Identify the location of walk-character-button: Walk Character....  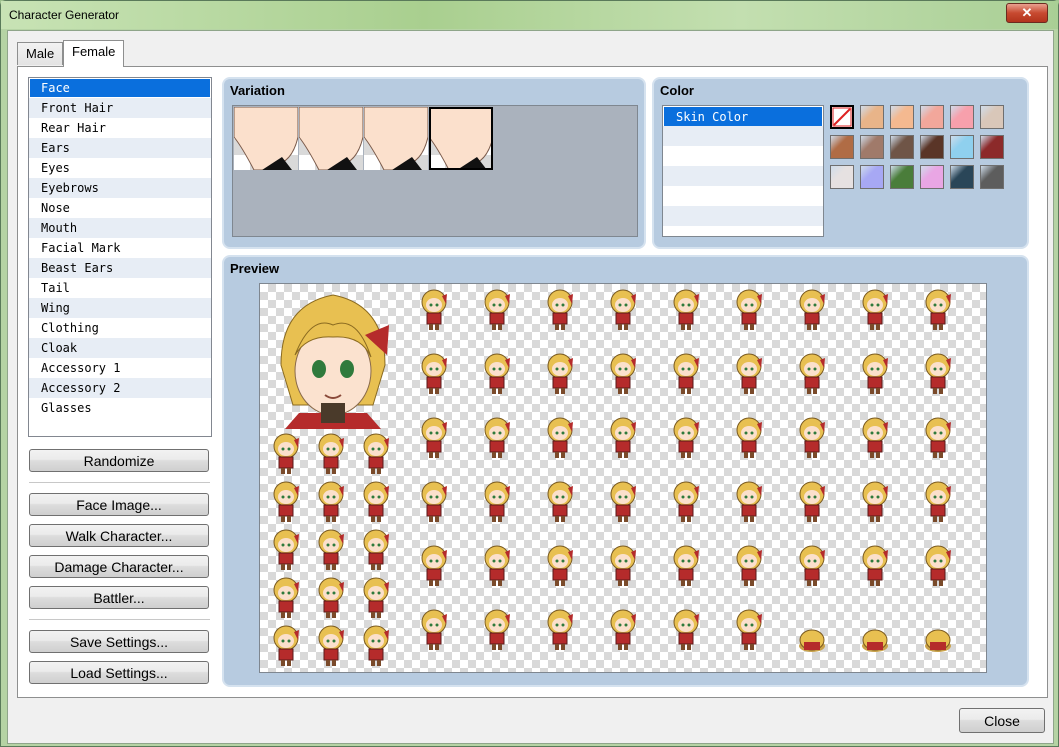
(119, 535).